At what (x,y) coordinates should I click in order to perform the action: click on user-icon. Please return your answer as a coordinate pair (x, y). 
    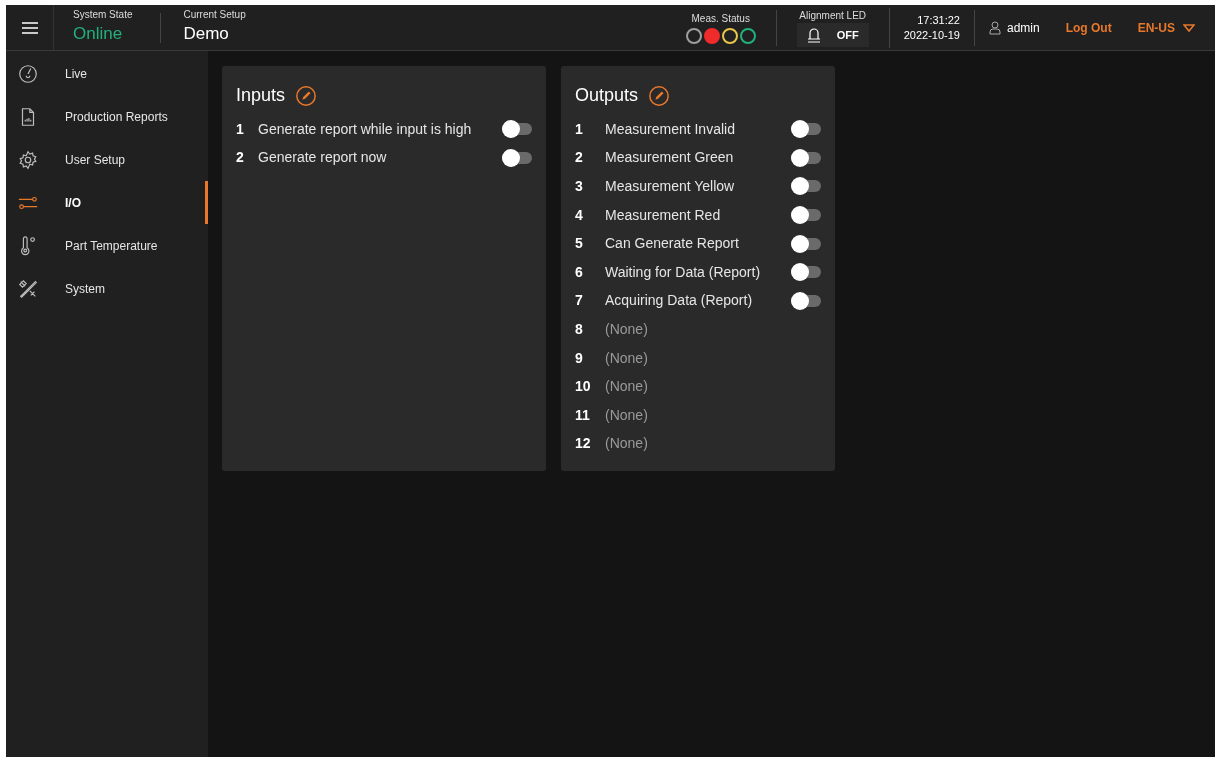
    Looking at the image, I should click on (995, 27).